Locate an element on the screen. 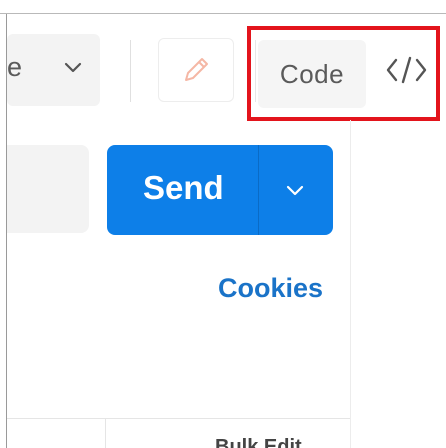  view-mode-label: e is located at coordinates (14, 67).